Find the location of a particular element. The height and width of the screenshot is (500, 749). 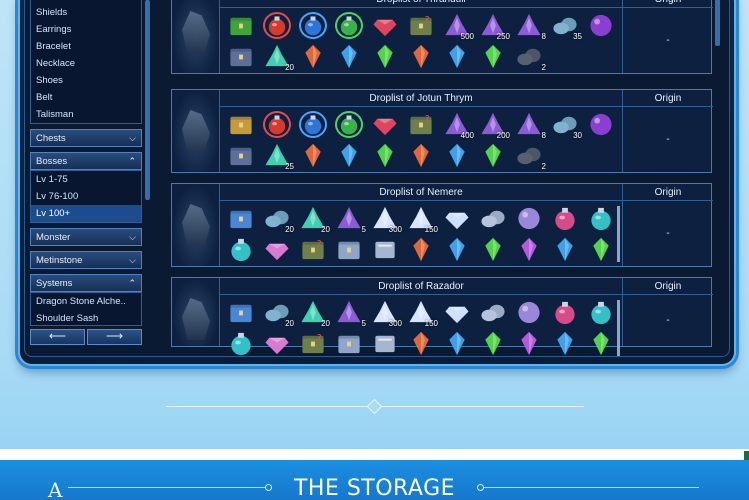

sidebar-item: Lv 100+ is located at coordinates (86, 213).